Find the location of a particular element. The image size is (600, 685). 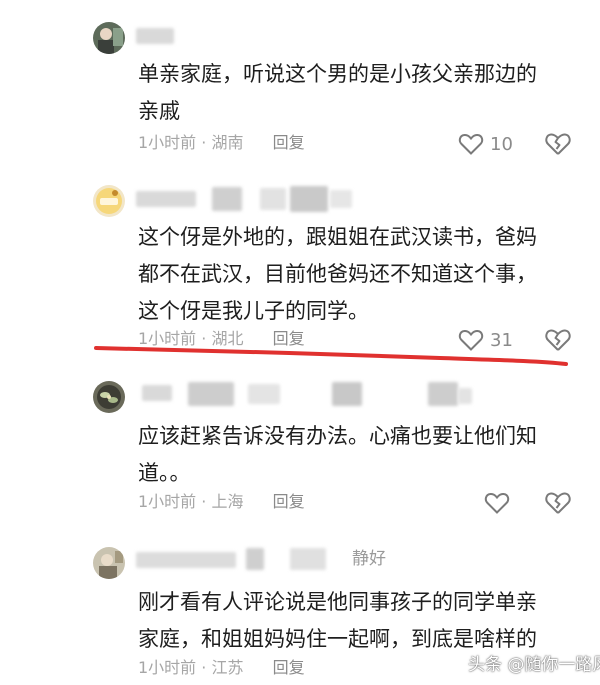

like-button is located at coordinates (497, 503).